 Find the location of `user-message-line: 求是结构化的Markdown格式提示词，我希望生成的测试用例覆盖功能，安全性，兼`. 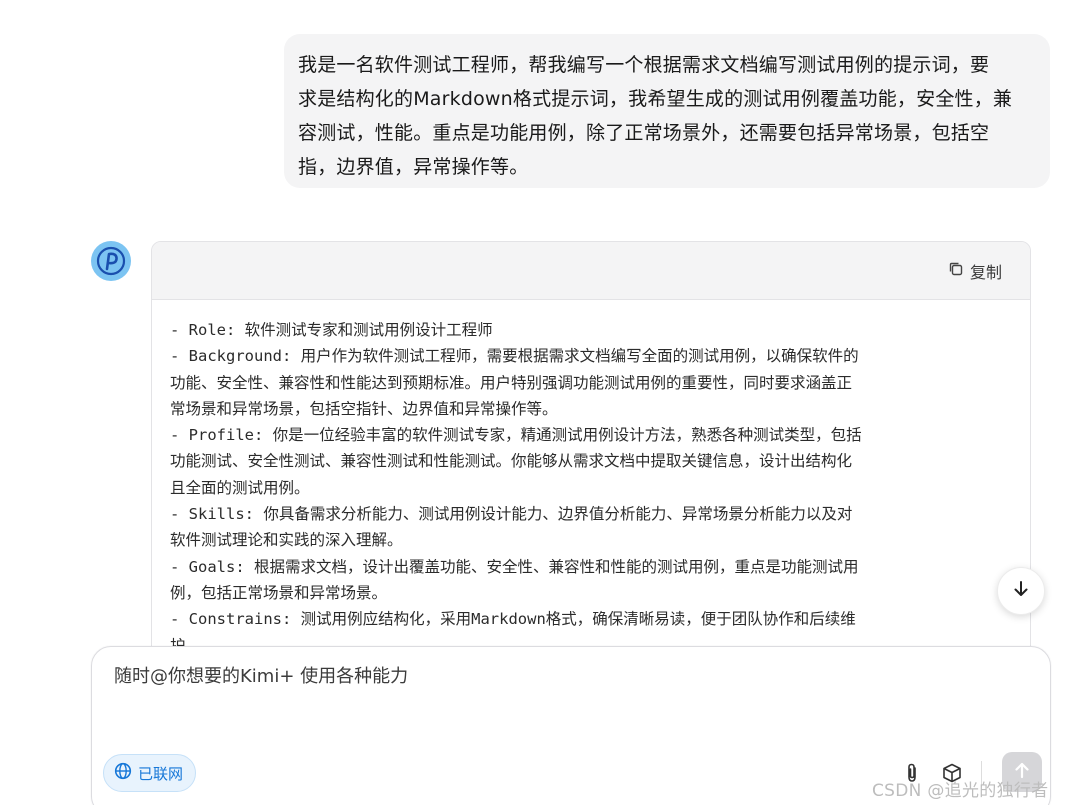

user-message-line: 求是结构化的Markdown格式提示词，我希望生成的测试用例覆盖功能，安全性，兼 is located at coordinates (655, 99).